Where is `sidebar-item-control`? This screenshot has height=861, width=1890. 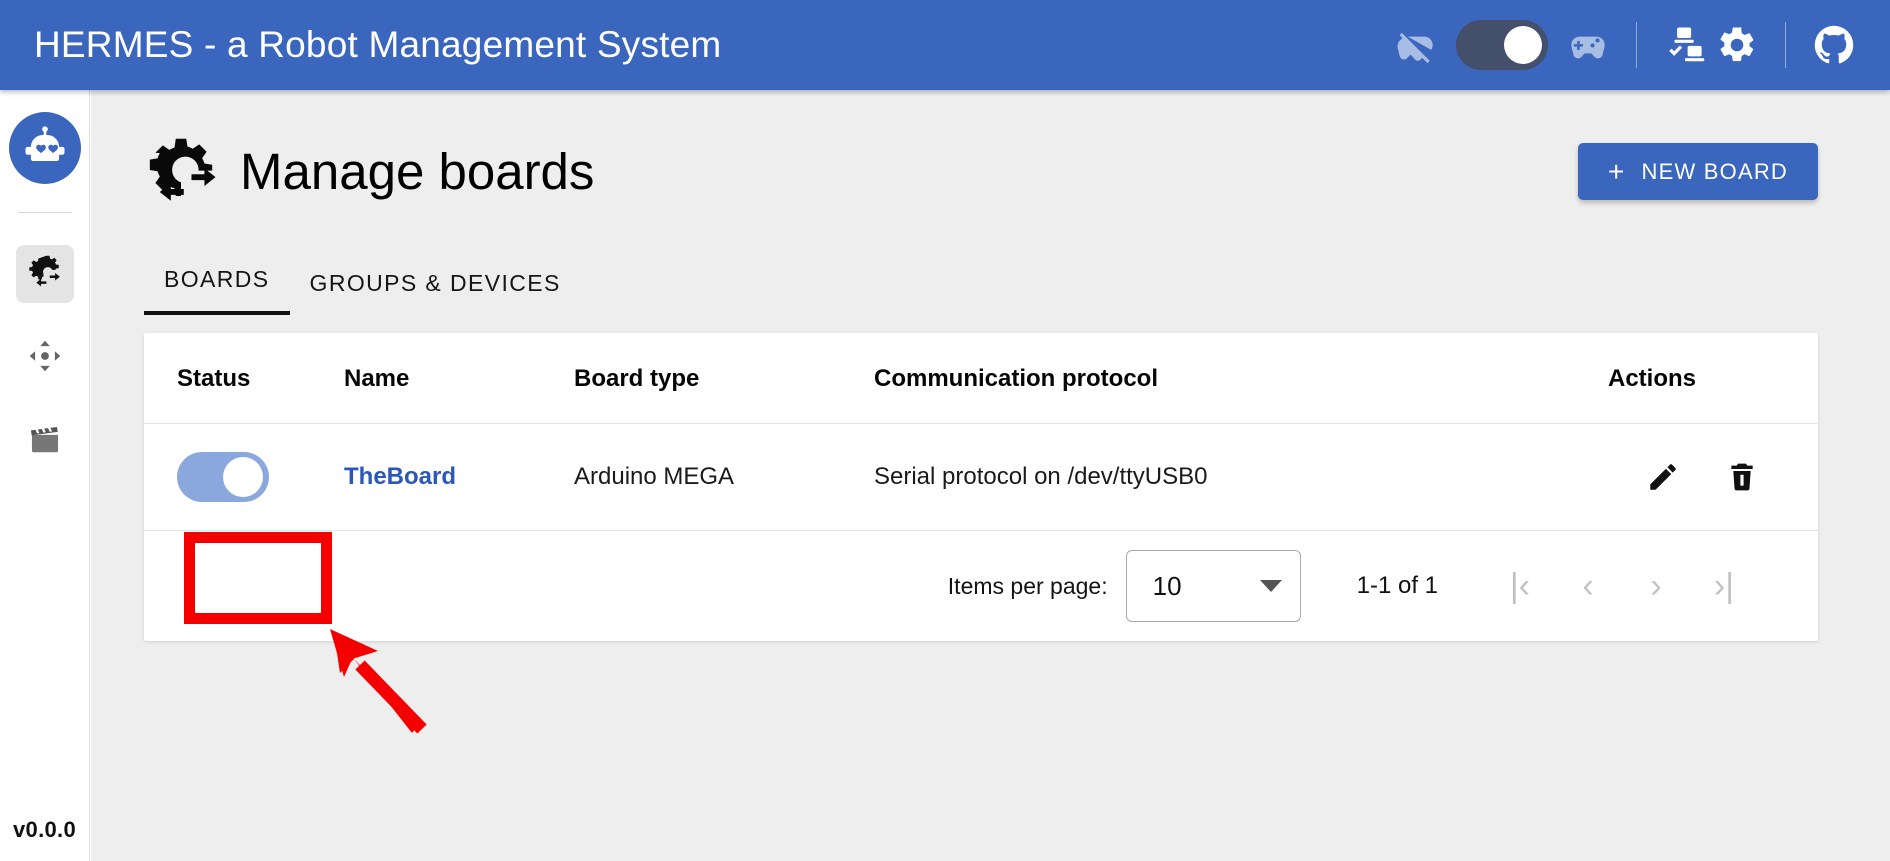
sidebar-item-control is located at coordinates (45, 358).